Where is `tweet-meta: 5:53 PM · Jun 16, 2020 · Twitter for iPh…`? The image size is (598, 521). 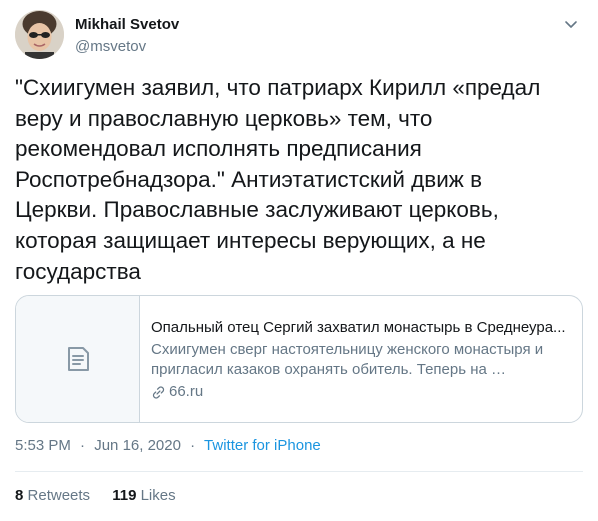
tweet-meta: 5:53 PM · Jun 16, 2020 · Twitter for iPh… is located at coordinates (168, 446).